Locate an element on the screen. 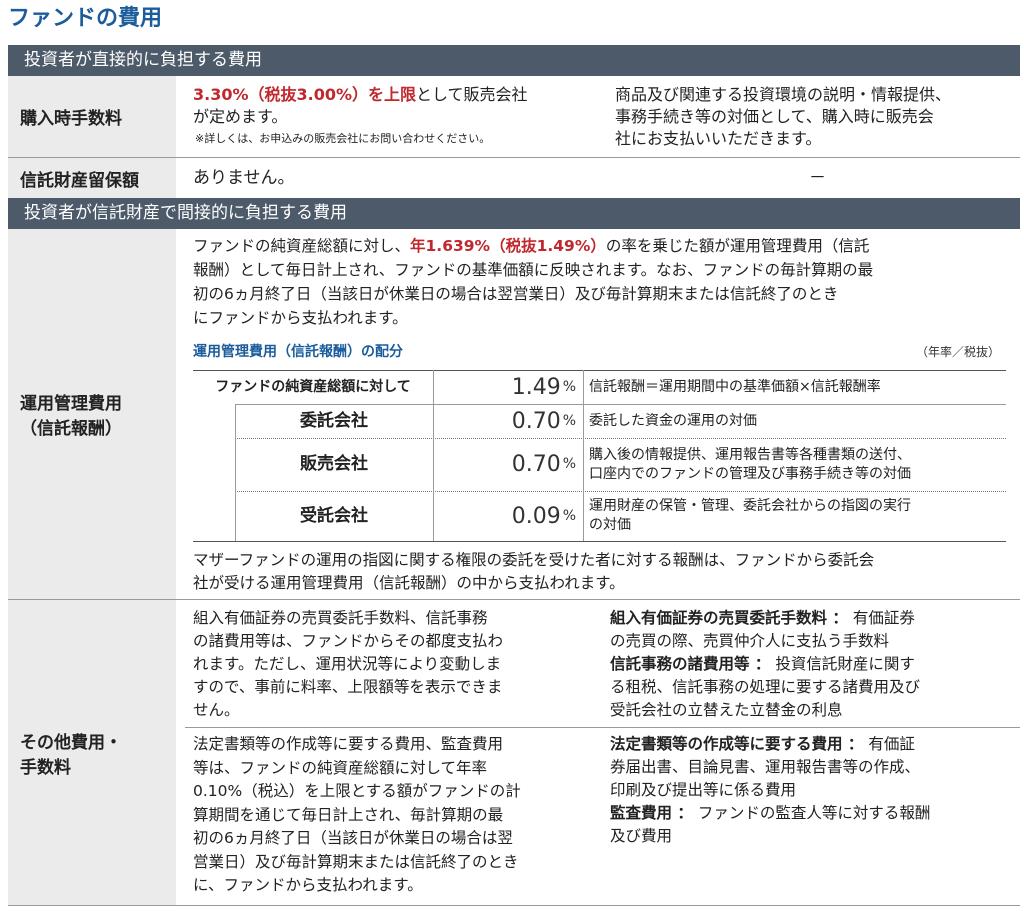 The width and height of the screenshot is (1024, 911). mgmt-fee-para-line4: にファンドから支払われます。 is located at coordinates (300, 318).